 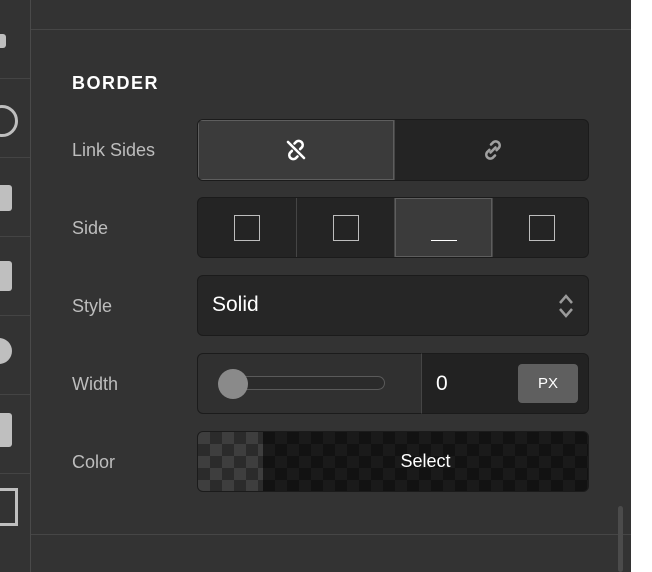 What do you see at coordinates (620, 539) in the screenshot?
I see `panel-scrollbar` at bounding box center [620, 539].